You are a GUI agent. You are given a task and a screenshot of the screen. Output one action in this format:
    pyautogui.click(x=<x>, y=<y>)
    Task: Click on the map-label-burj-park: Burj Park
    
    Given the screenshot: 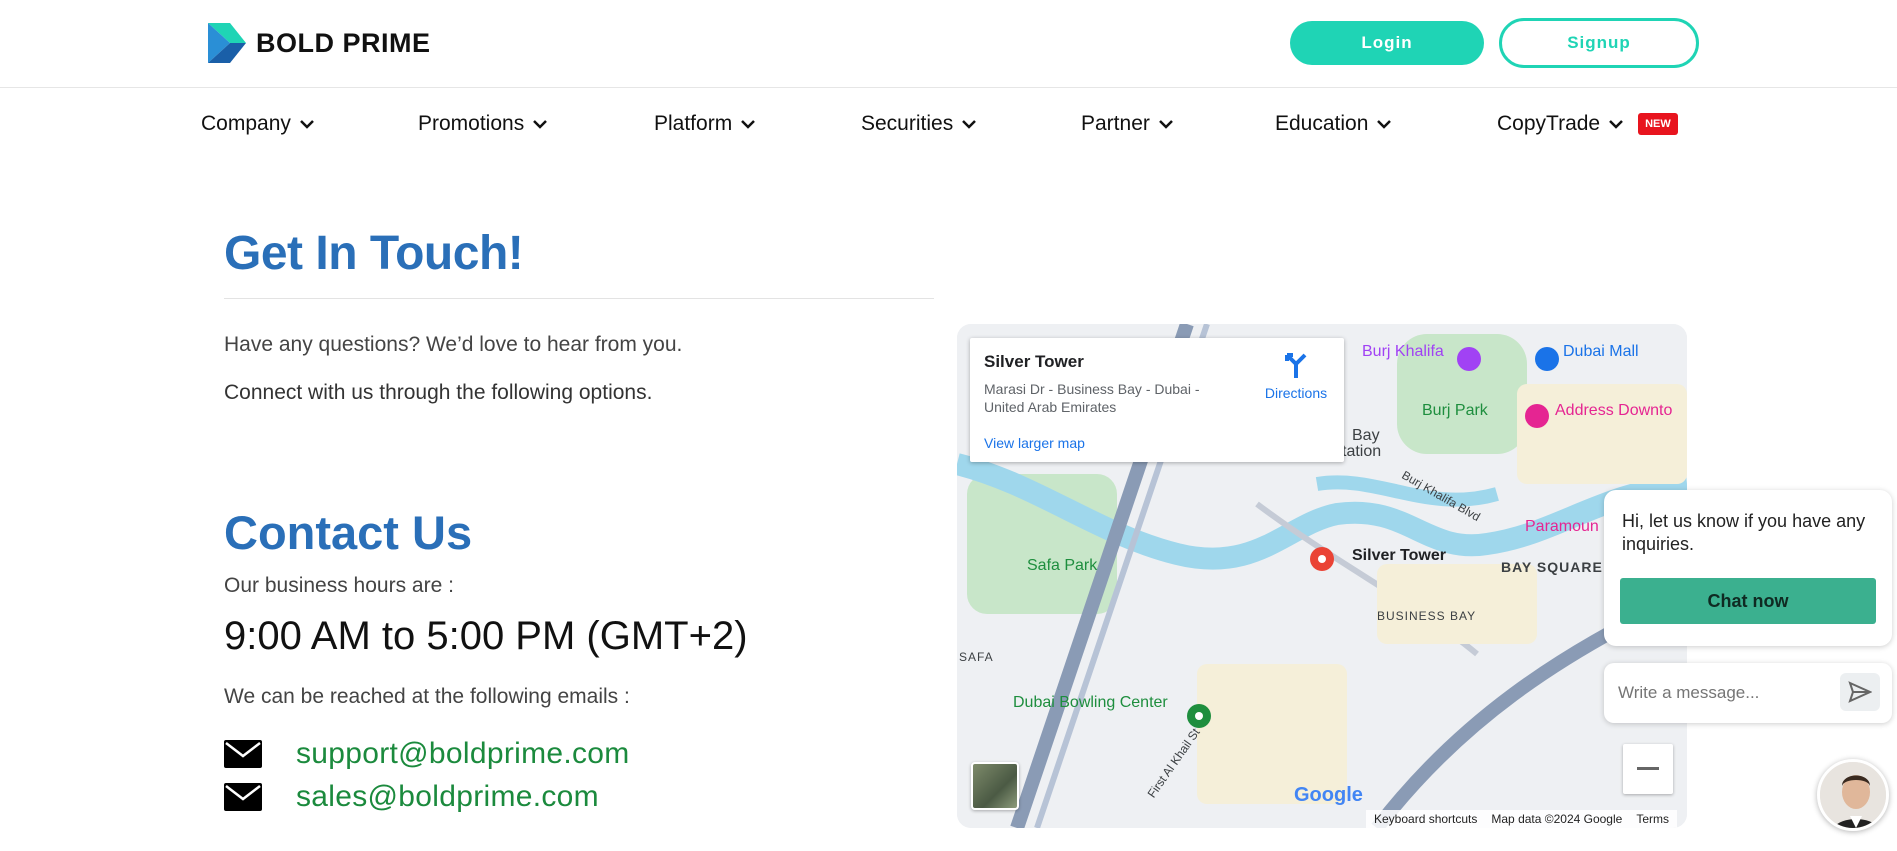 What is the action you would take?
    pyautogui.click(x=1455, y=410)
    